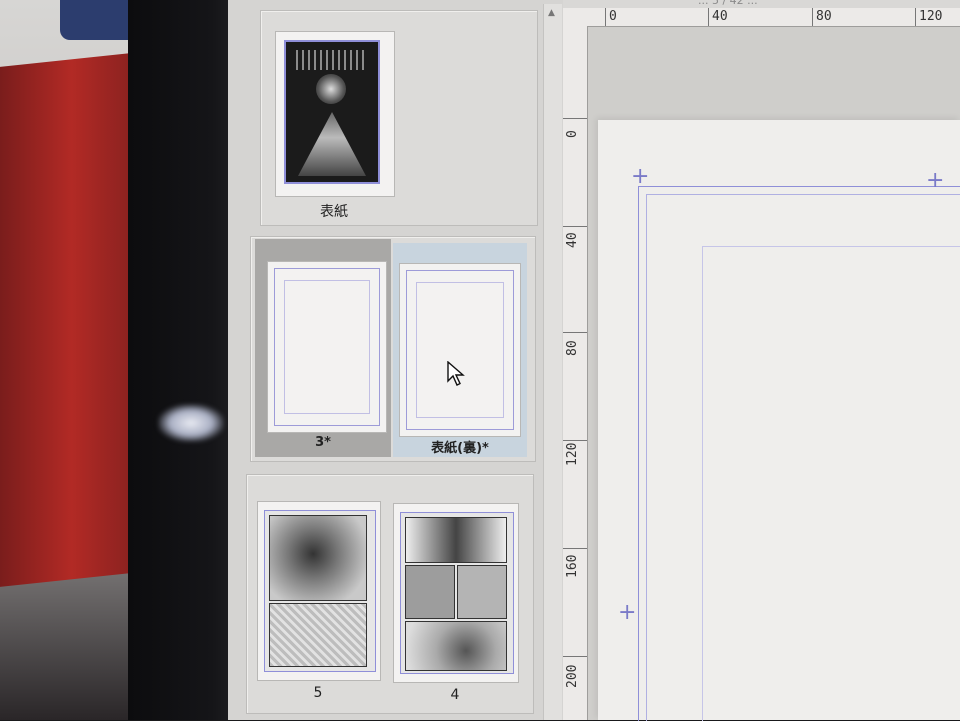 The width and height of the screenshot is (960, 721). Describe the element at coordinates (191, 423) in the screenshot. I see `screen-glare` at that location.